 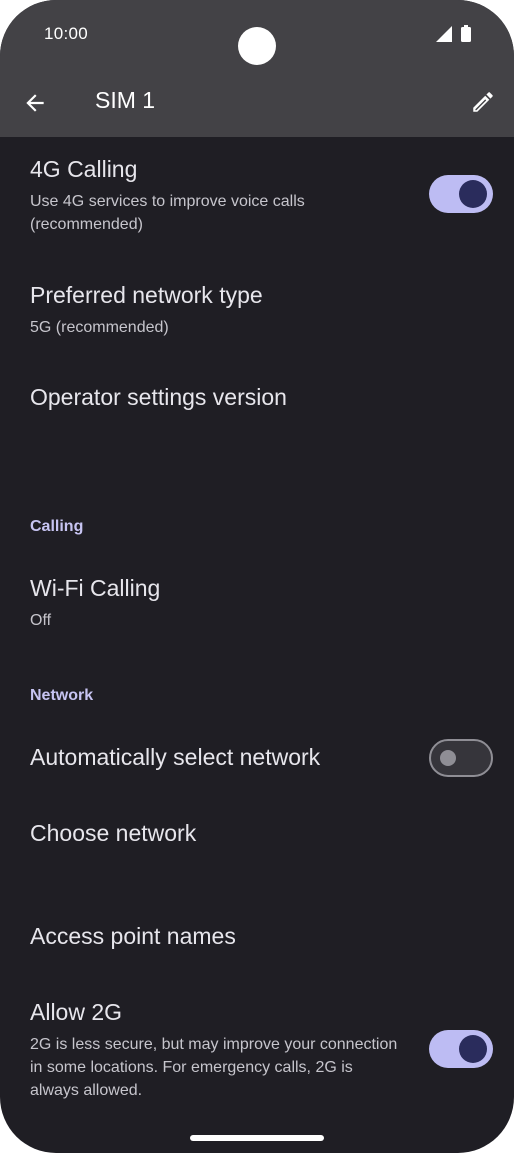 I want to click on app-bar: 10:00 SIM 1, so click(x=257, y=68).